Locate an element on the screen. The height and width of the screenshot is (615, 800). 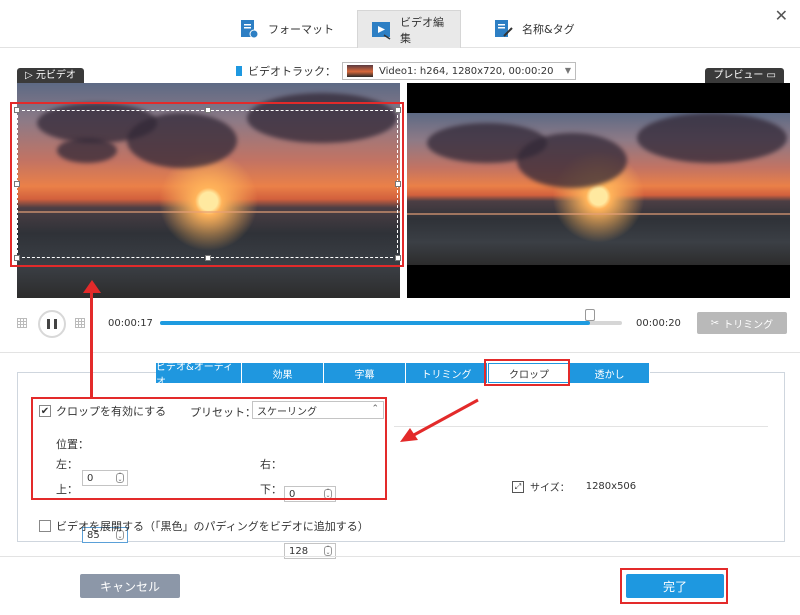
tab-effects: 効果 is located at coordinates (283, 373).